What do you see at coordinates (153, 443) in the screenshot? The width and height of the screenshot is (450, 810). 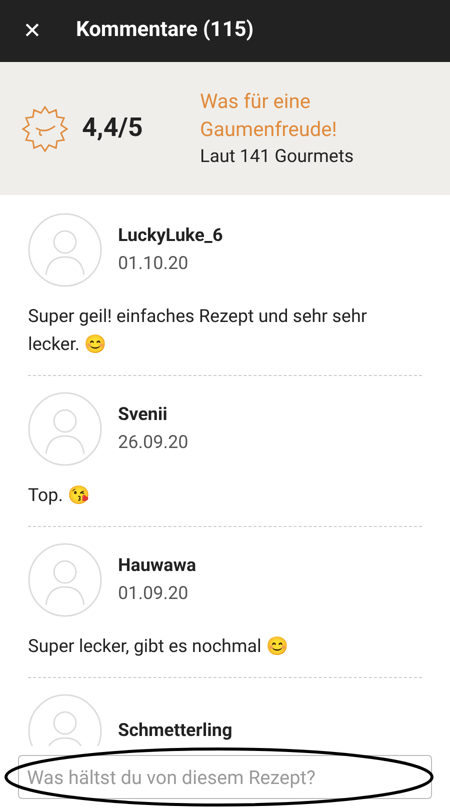 I see `comment-date: 26.09.20` at bounding box center [153, 443].